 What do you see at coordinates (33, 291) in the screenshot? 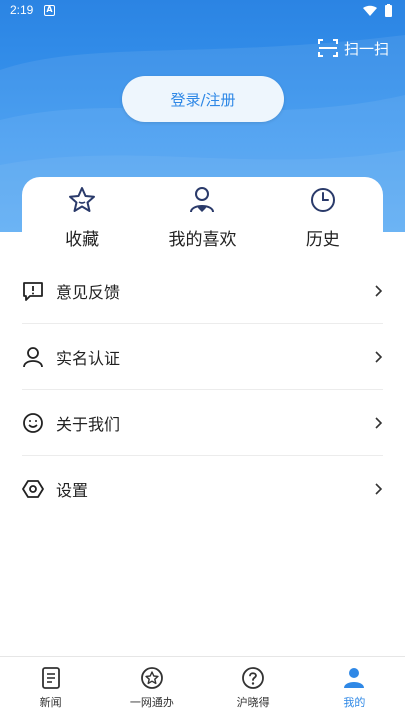
I see `feedback-icon` at bounding box center [33, 291].